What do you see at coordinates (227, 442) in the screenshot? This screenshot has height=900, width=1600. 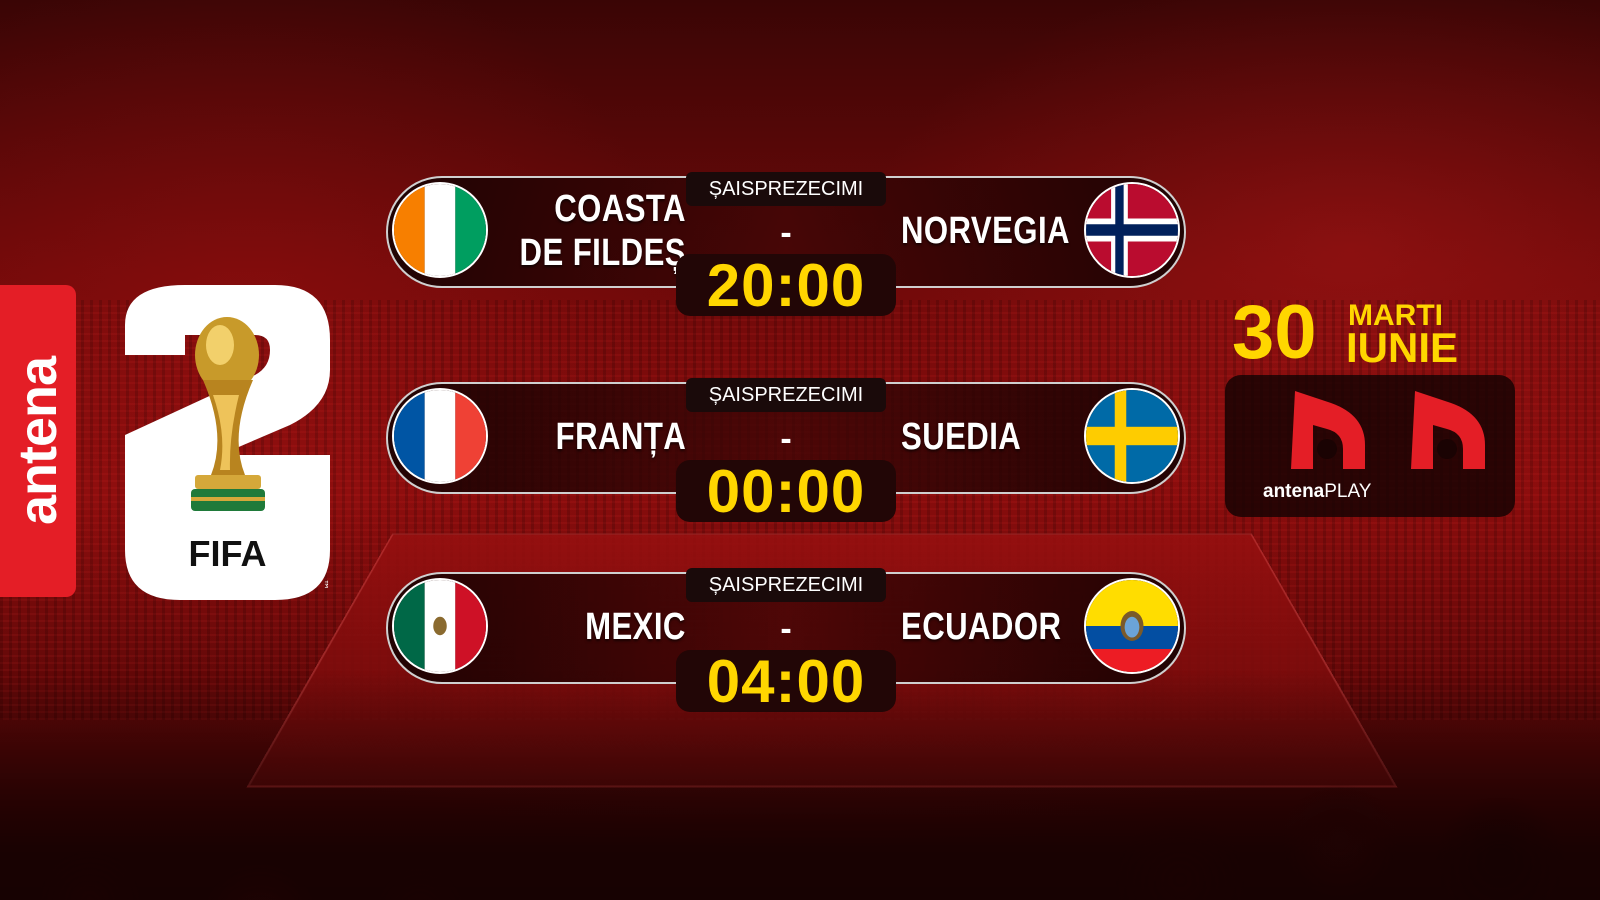 I see `world-cup-26-logo: FIFA` at bounding box center [227, 442].